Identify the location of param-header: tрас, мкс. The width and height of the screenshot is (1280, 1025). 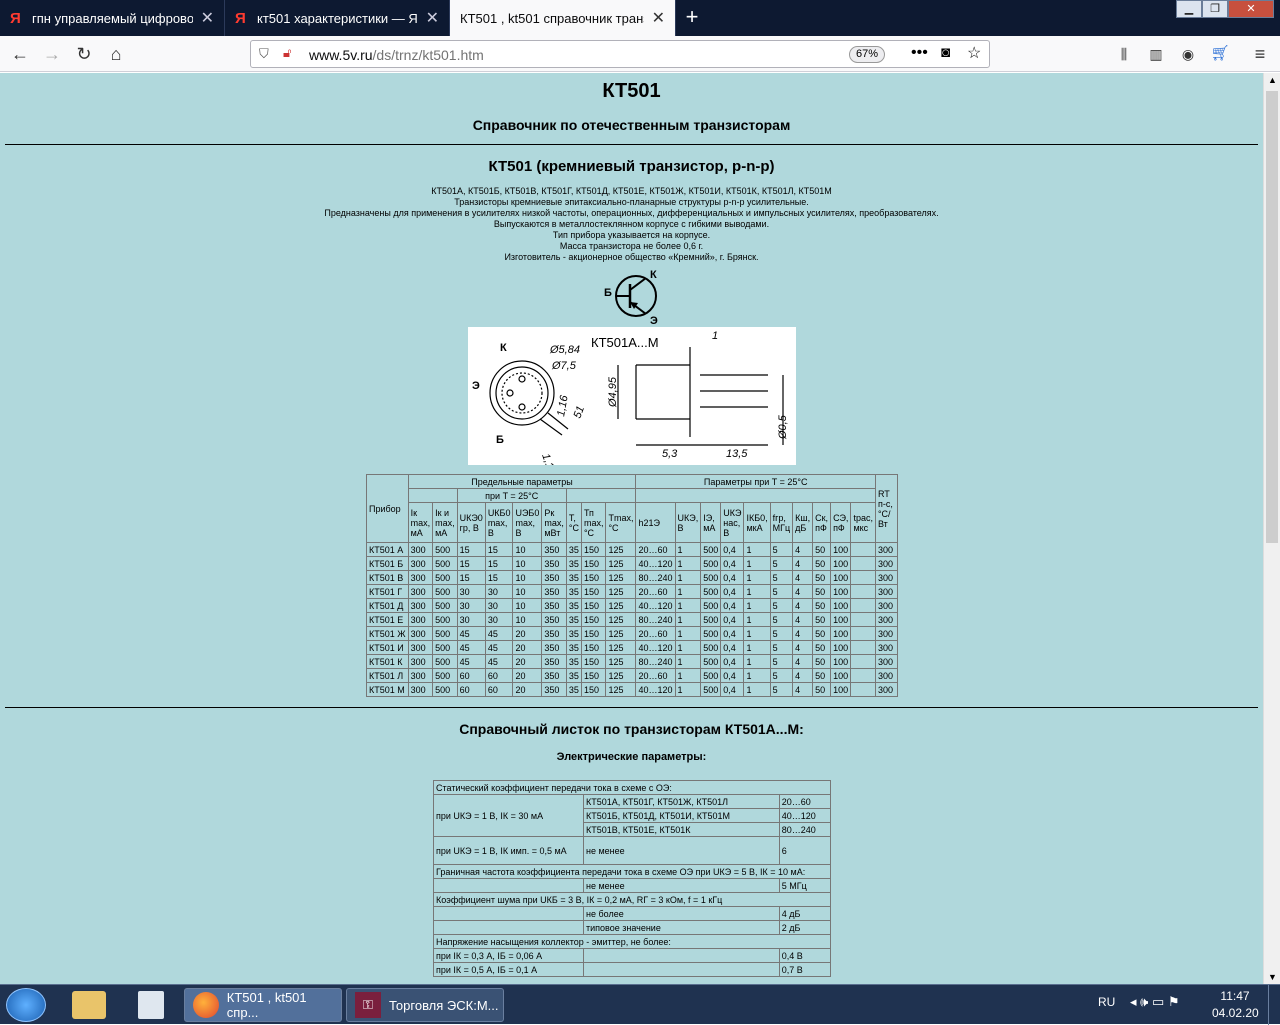
(863, 522).